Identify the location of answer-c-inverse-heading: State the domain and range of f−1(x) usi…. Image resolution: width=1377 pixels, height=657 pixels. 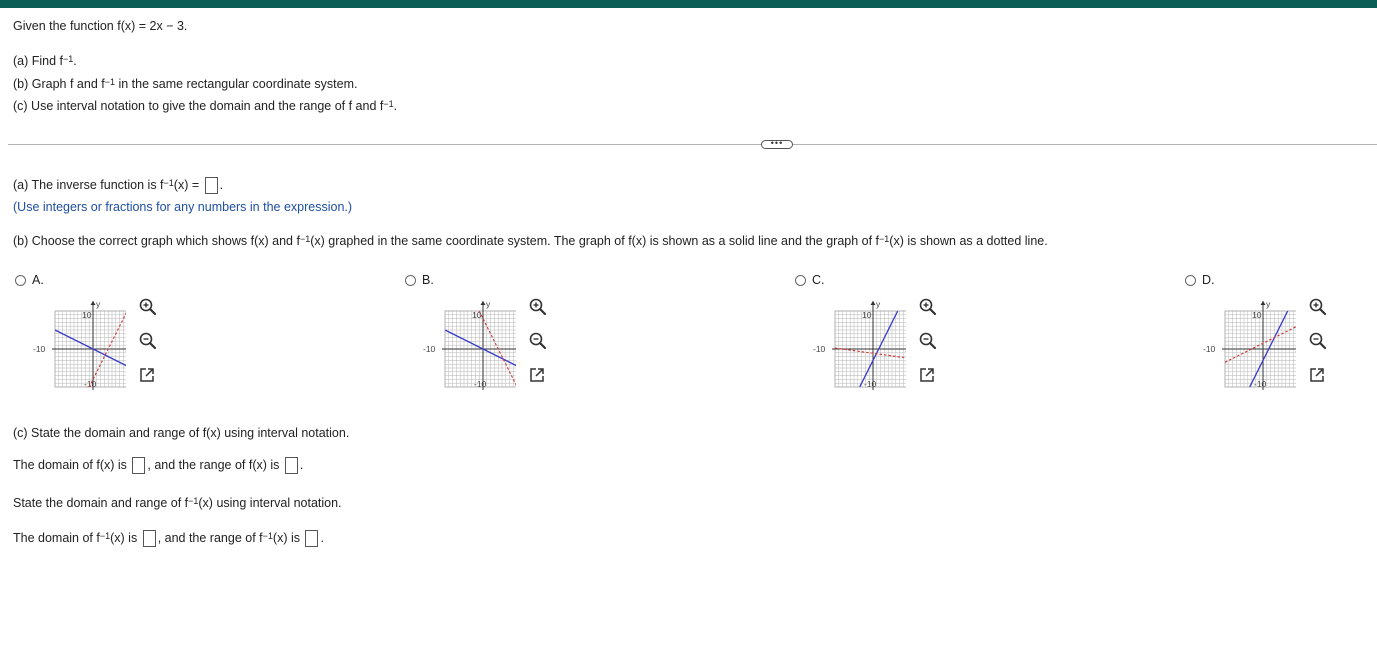
(177, 503).